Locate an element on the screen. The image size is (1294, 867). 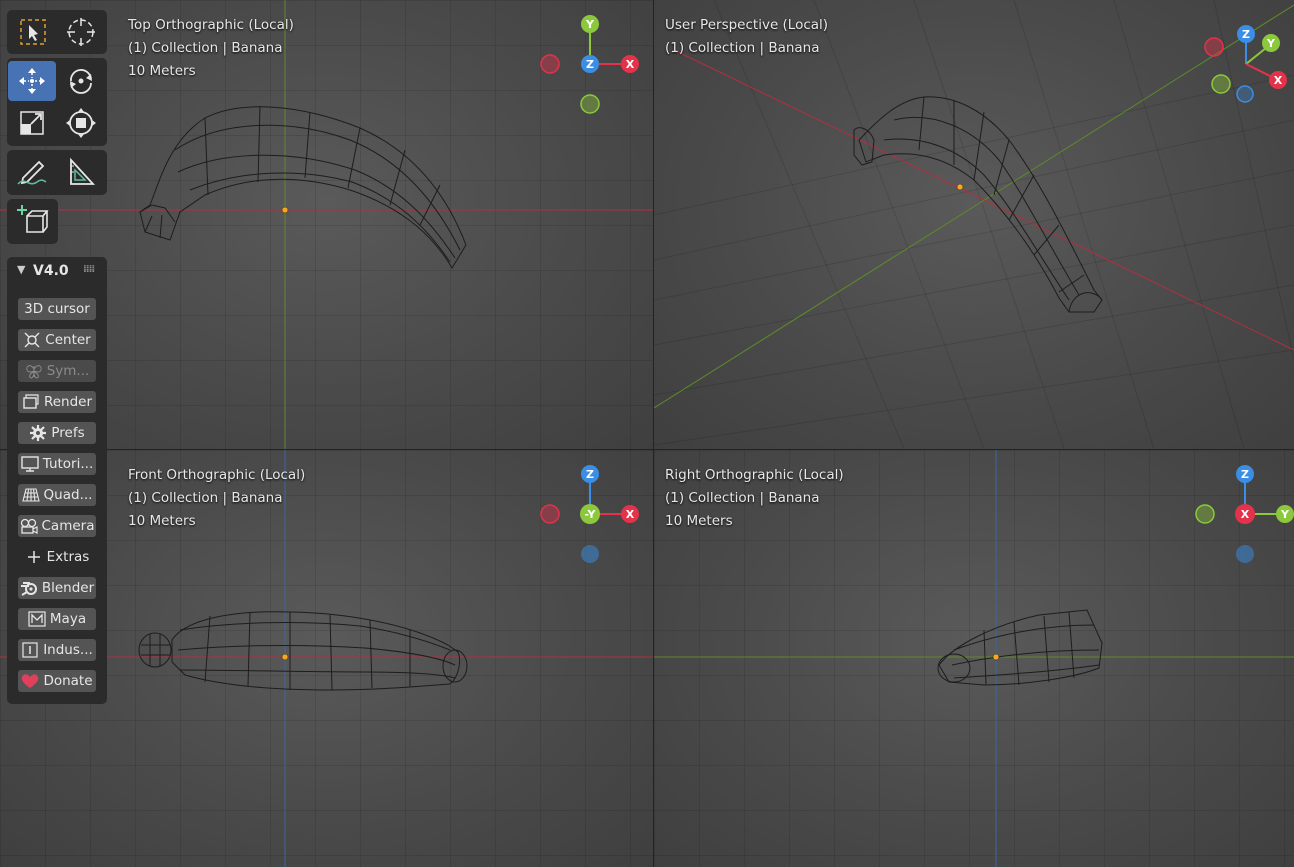
toolbar-transform-group is located at coordinates (57, 102).